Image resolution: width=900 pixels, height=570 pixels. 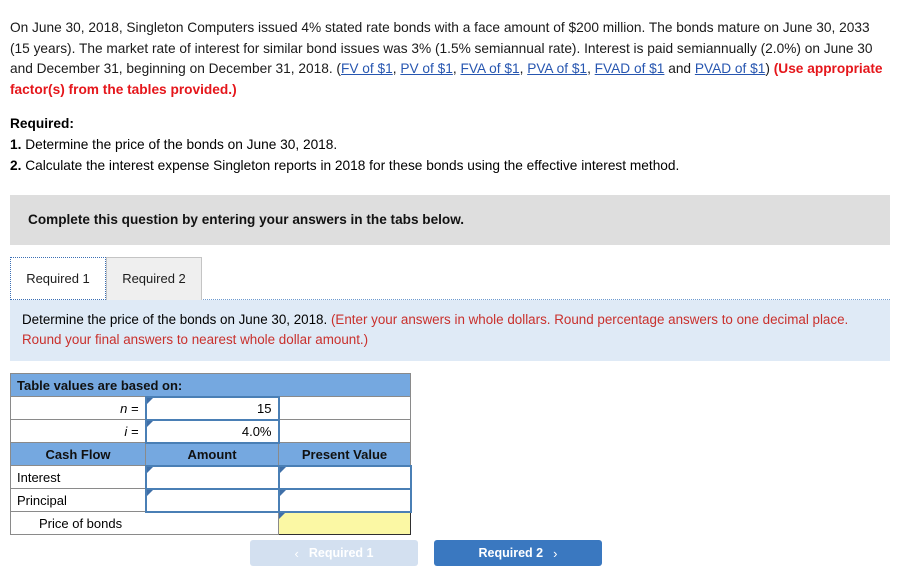 What do you see at coordinates (144, 523) in the screenshot?
I see `price-of-bonds-label: Price of bonds` at bounding box center [144, 523].